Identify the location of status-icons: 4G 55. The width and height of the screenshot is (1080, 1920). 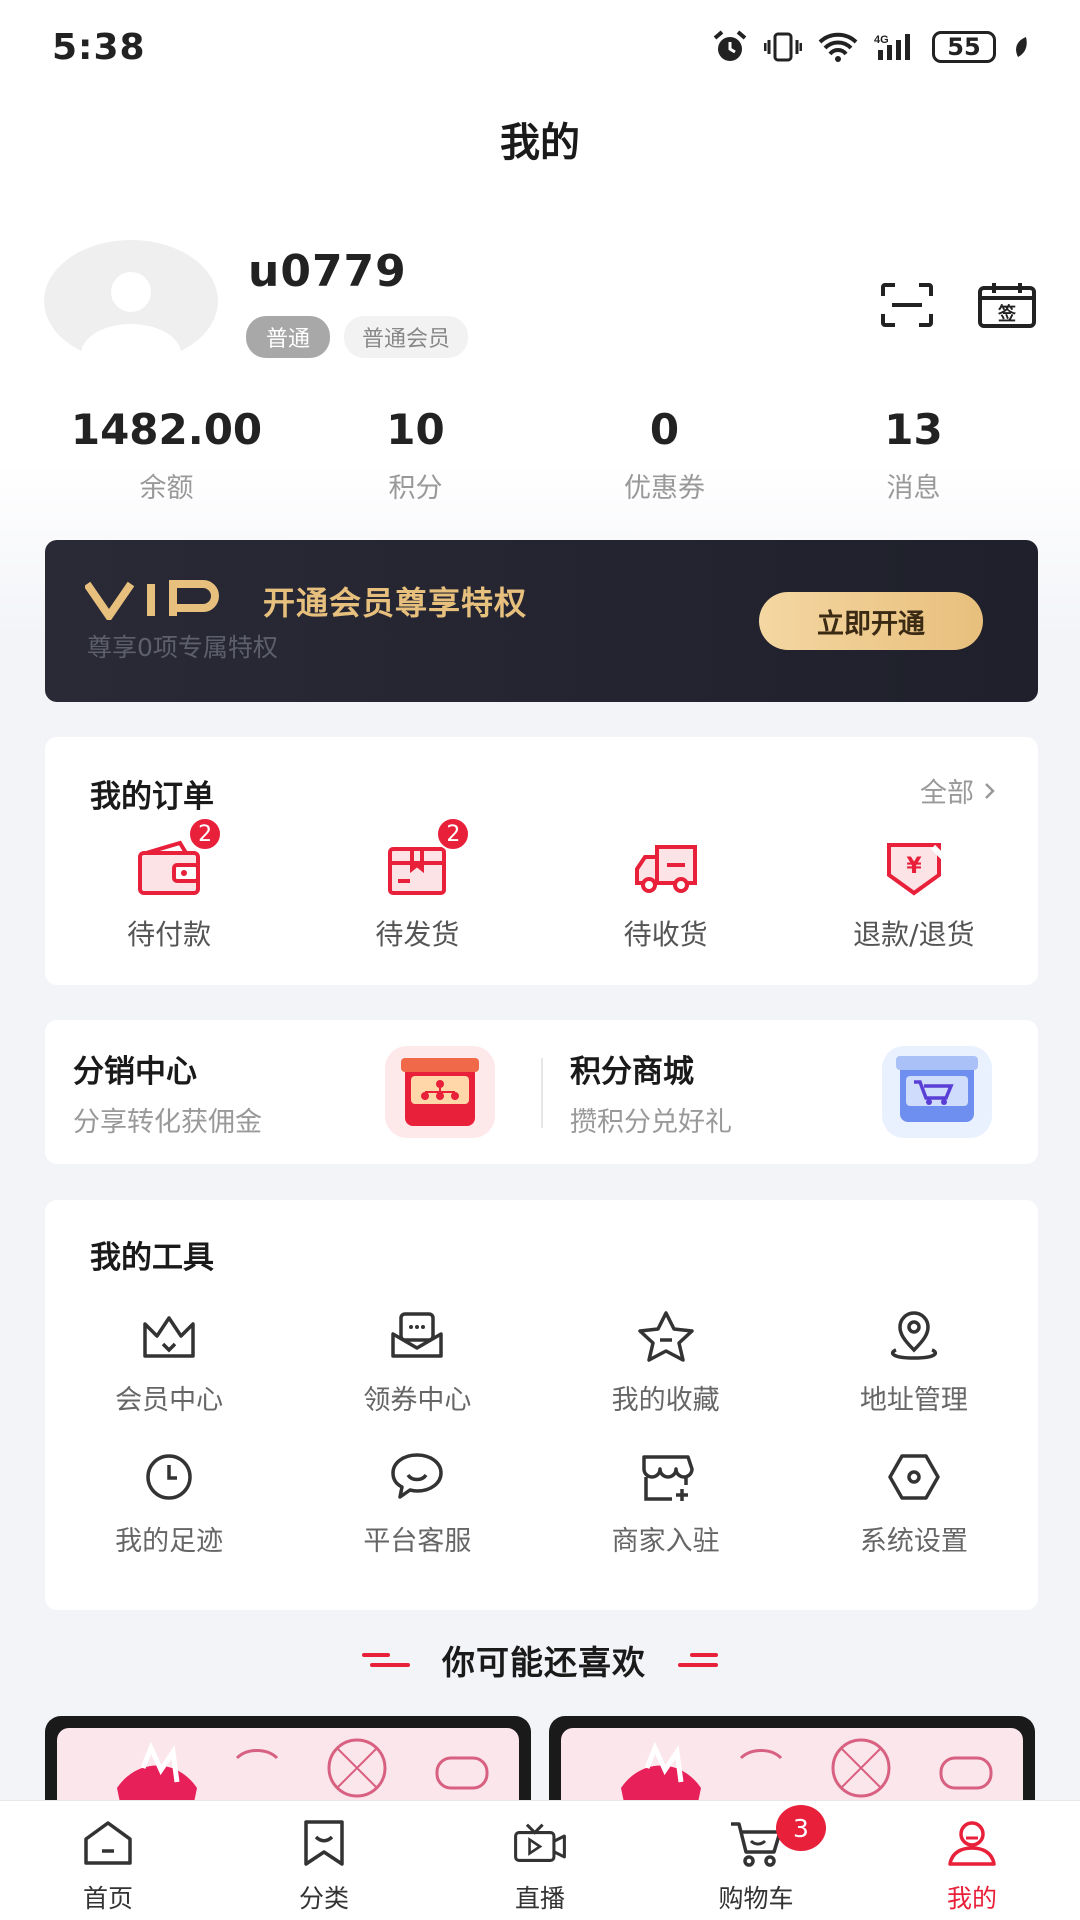
(871, 47).